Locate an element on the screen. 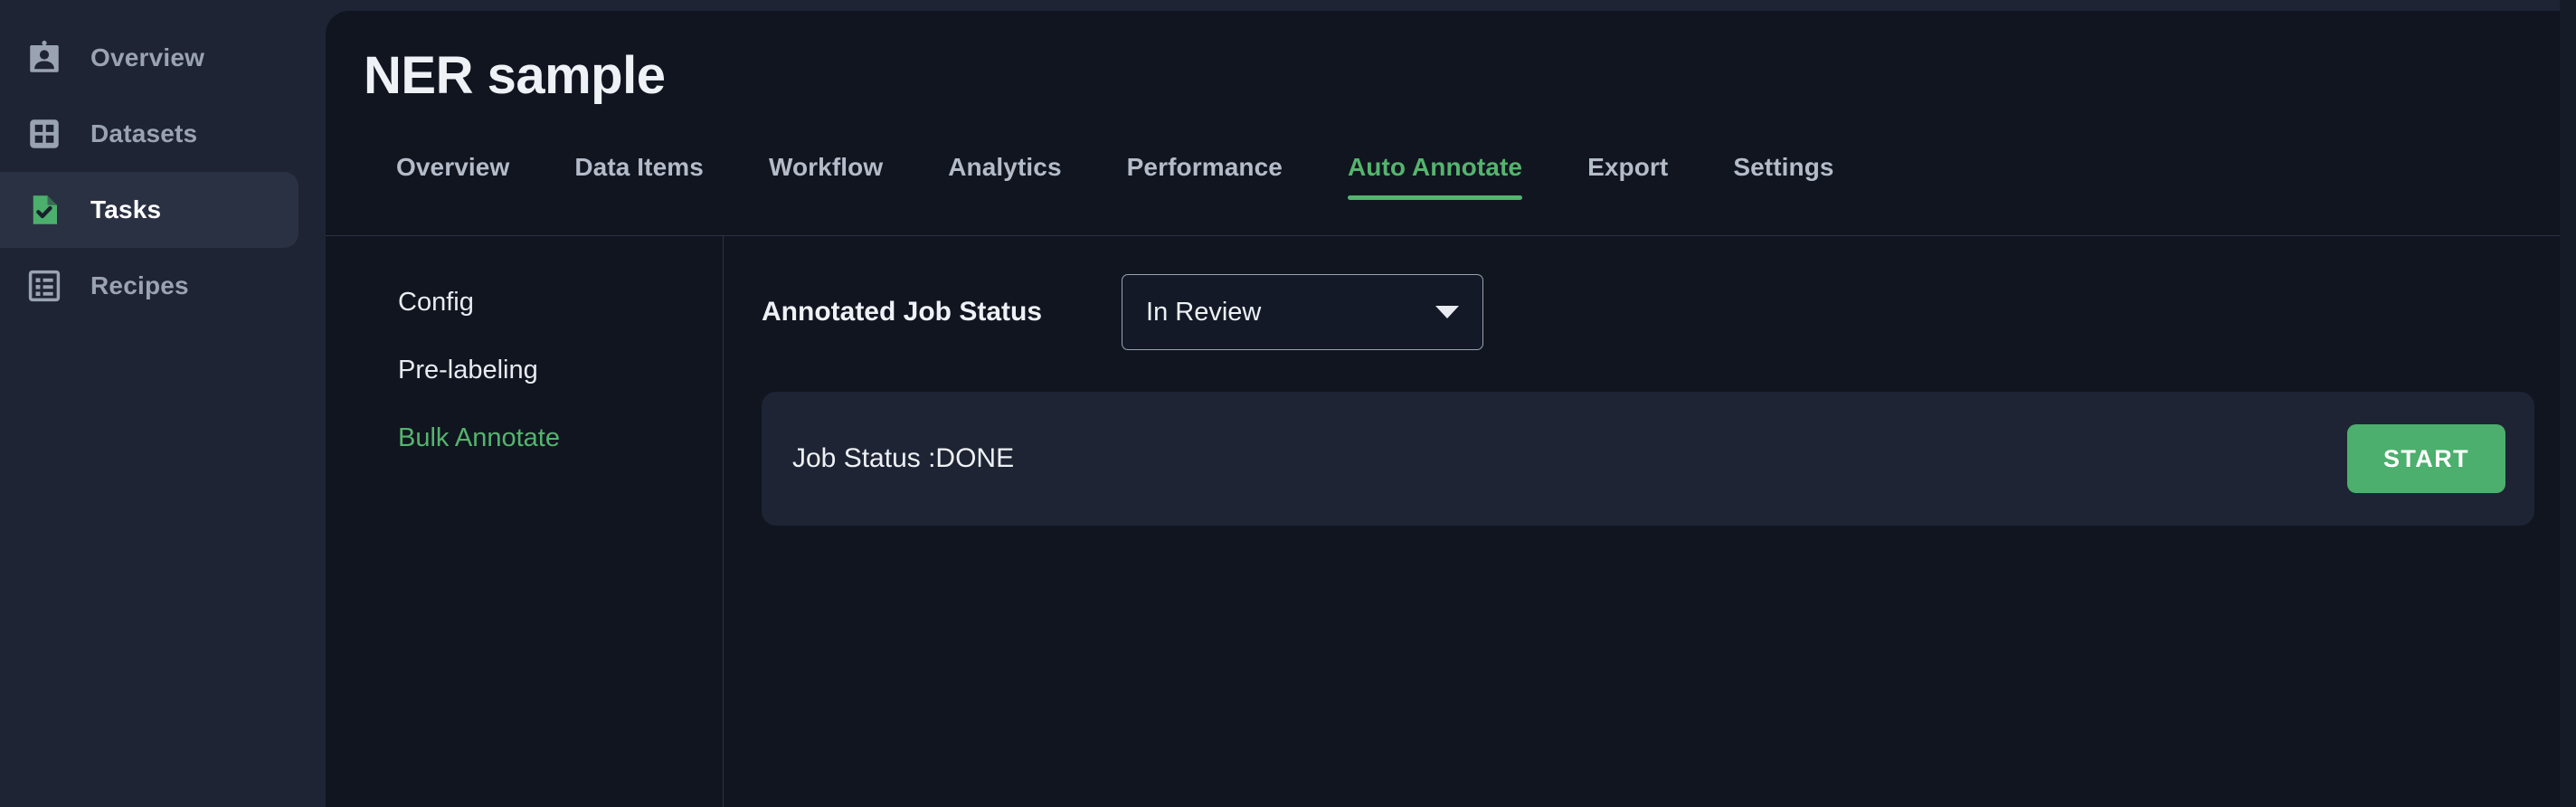 Image resolution: width=2576 pixels, height=807 pixels. sidebar-item-label: Tasks is located at coordinates (126, 209).